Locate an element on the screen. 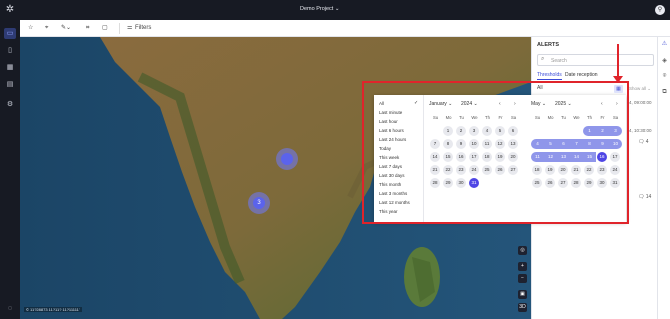 This screenshot has height=319, width=670. report-icon: ▤ is located at coordinates (10, 84).